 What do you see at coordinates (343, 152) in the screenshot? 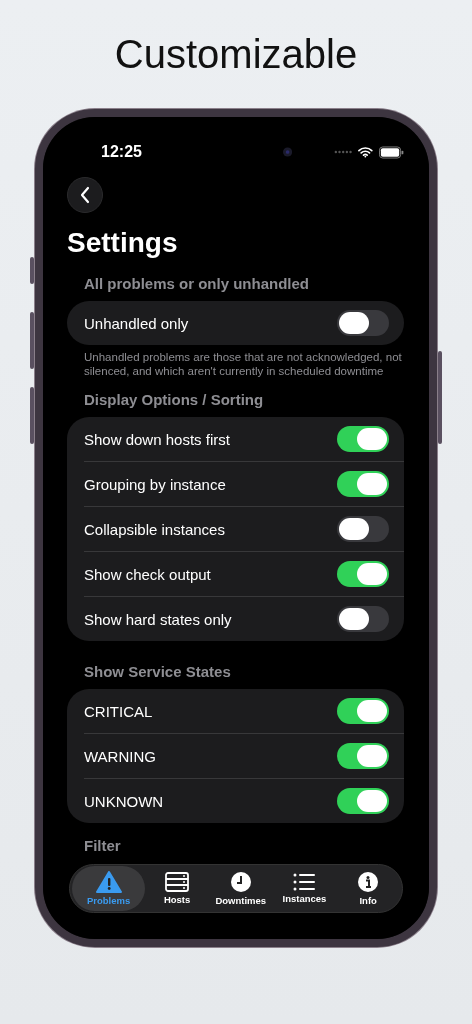
I see `signal-icon` at bounding box center [343, 152].